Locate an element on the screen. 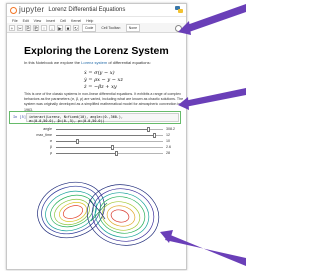  jupyter-logo: jupyter is located at coordinates (27, 10).